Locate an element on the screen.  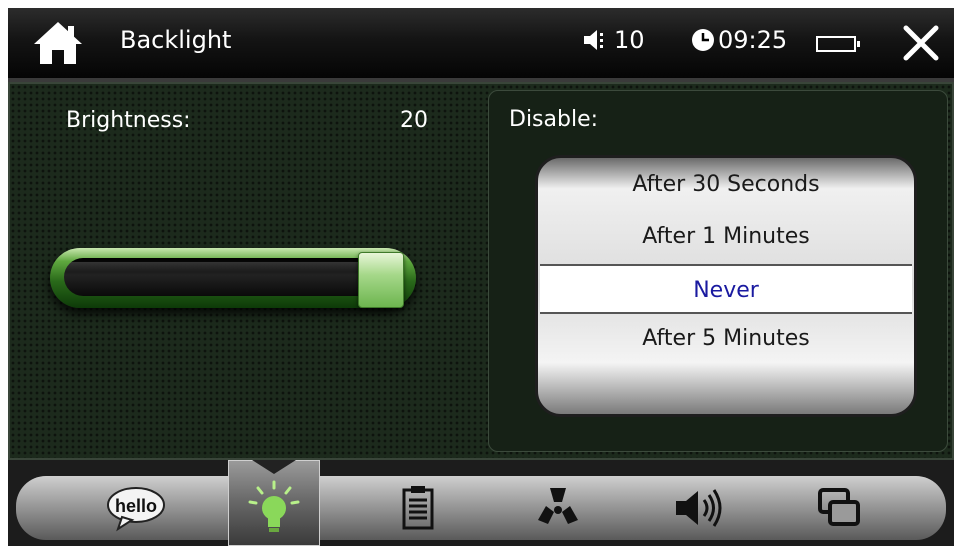
volume-button is located at coordinates (700, 508).